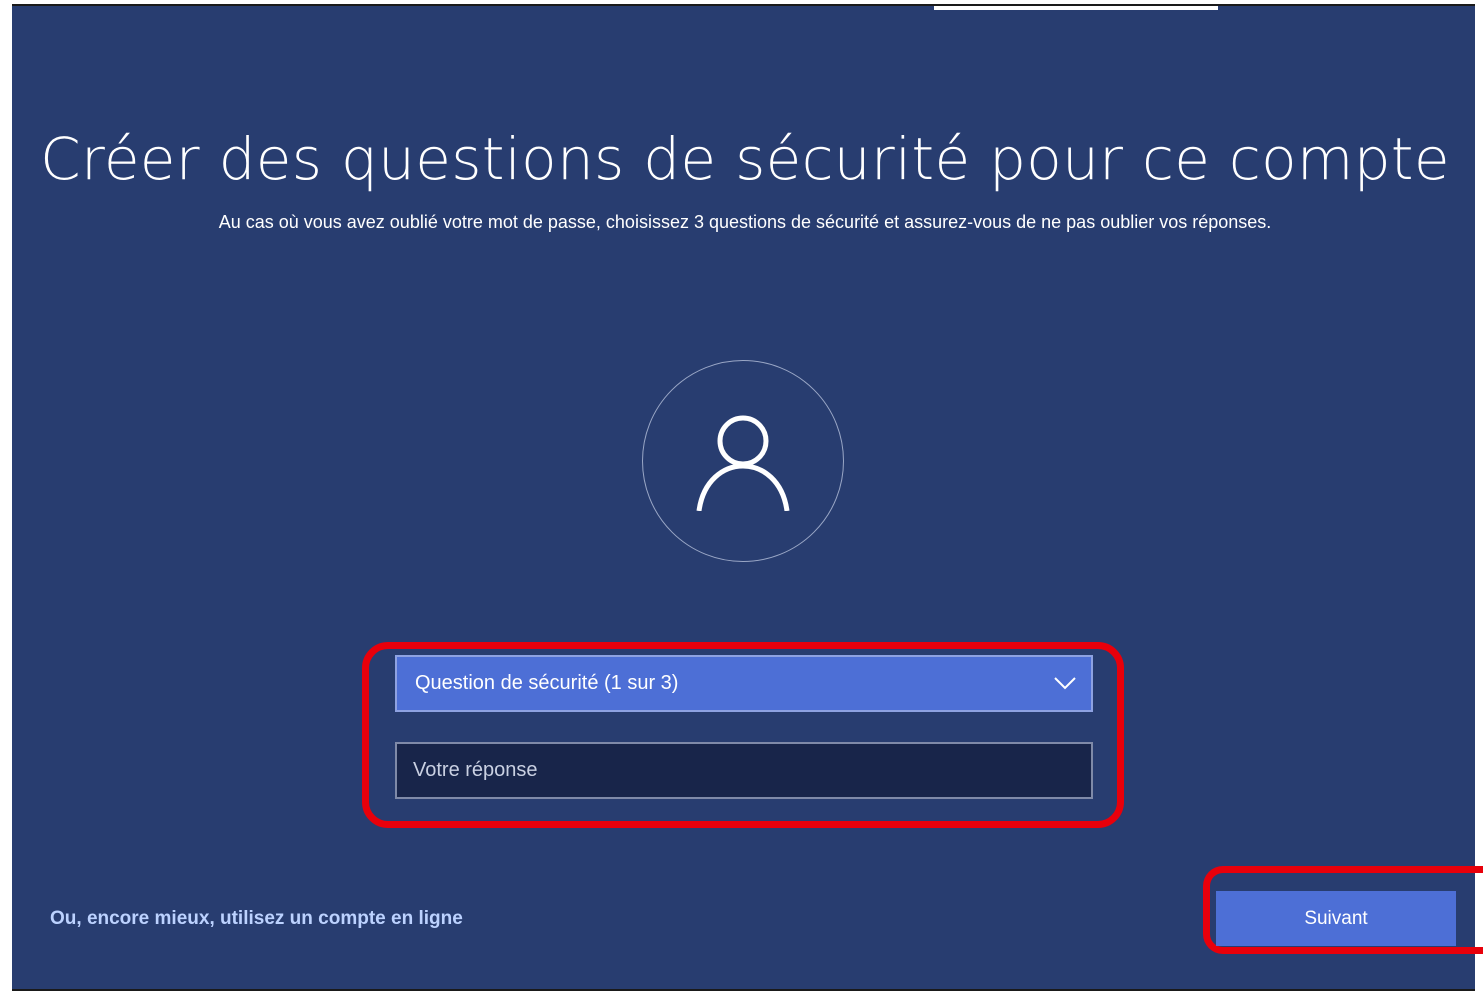  I want to click on security-question-selected-value: Question de sécurité (1 sur 3), so click(547, 683).